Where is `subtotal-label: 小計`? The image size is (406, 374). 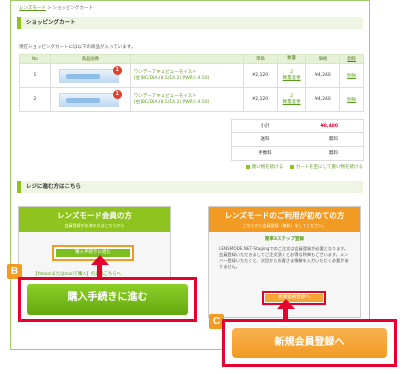
subtotal-label: 小計 is located at coordinates (265, 126).